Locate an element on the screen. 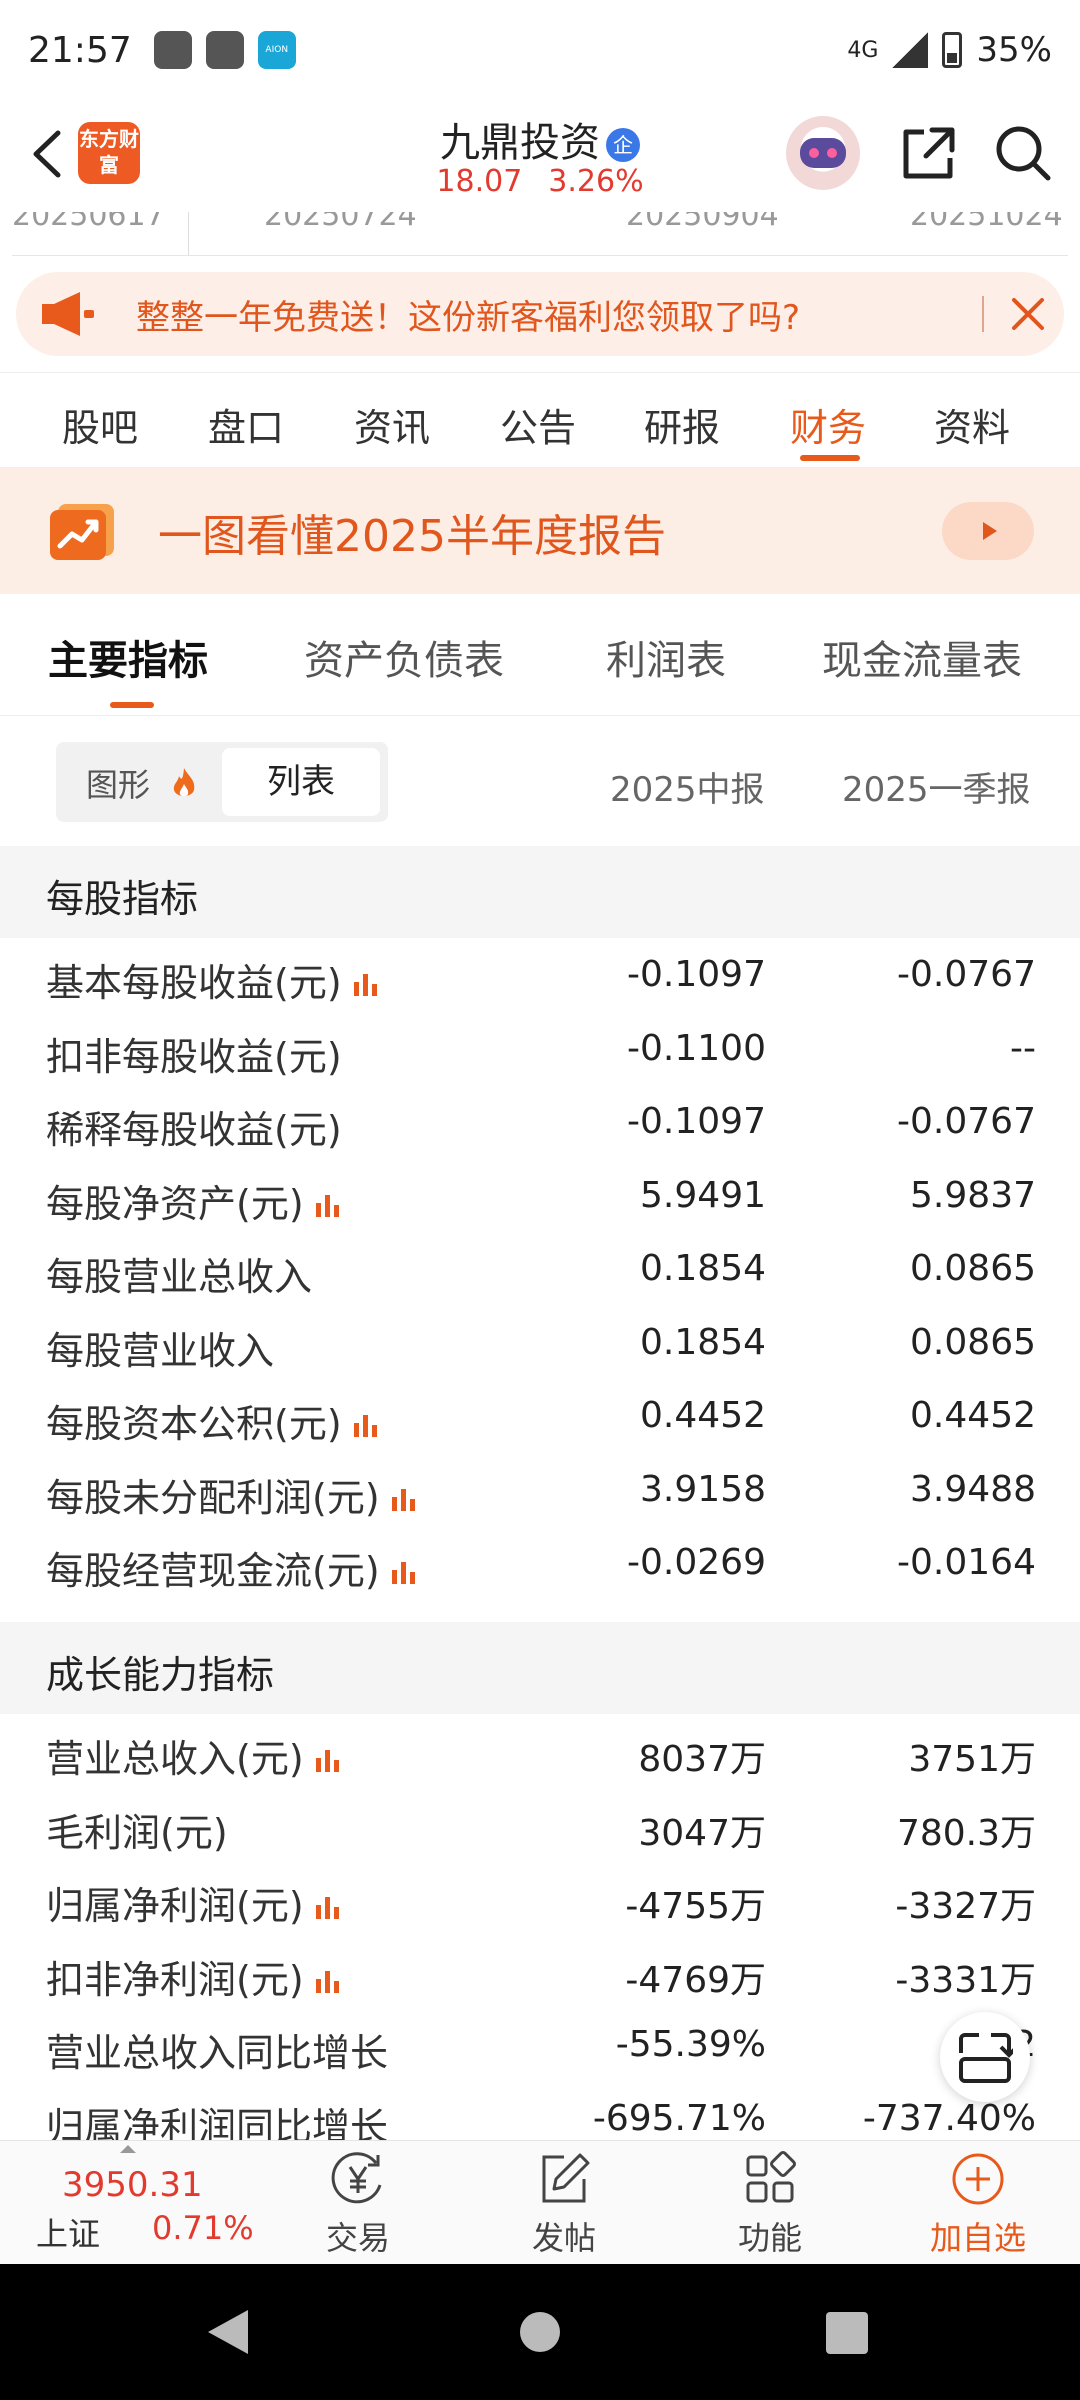  nav-home-icon is located at coordinates (540, 2332).